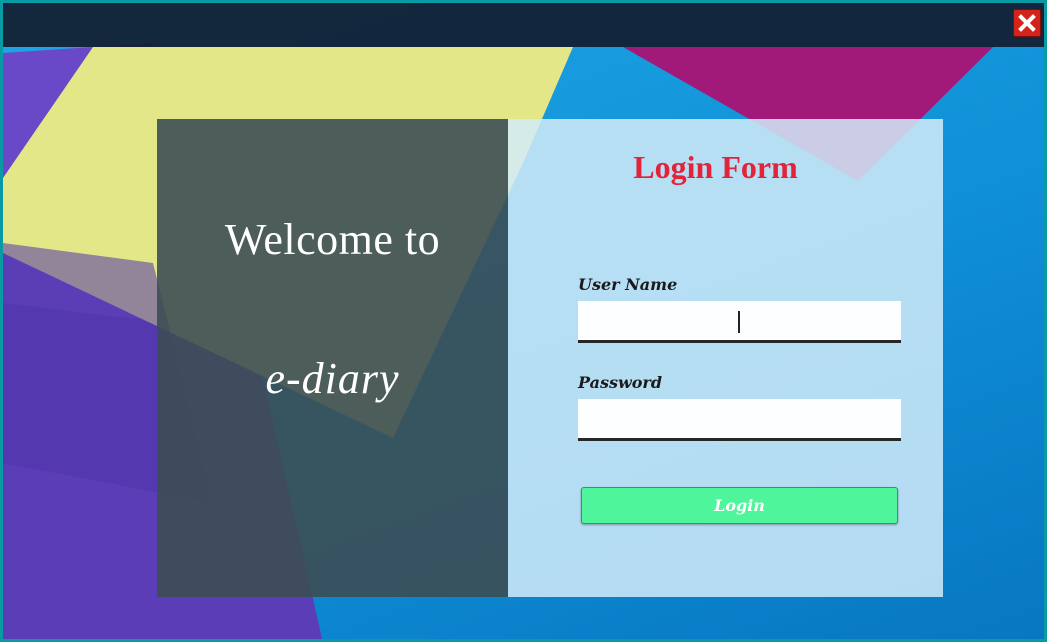 Image resolution: width=1047 pixels, height=642 pixels. What do you see at coordinates (739, 505) in the screenshot?
I see `login-button: Login` at bounding box center [739, 505].